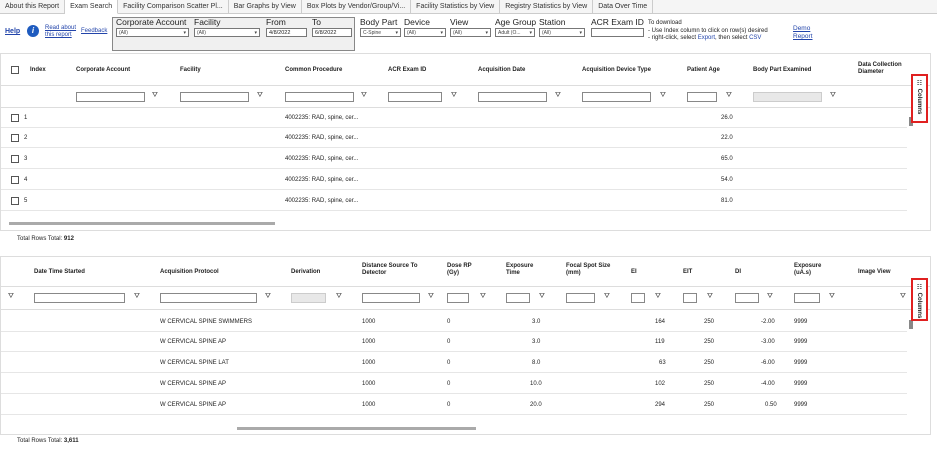  What do you see at coordinates (687, 272) in the screenshot?
I see `header-eit: EIT` at bounding box center [687, 272].